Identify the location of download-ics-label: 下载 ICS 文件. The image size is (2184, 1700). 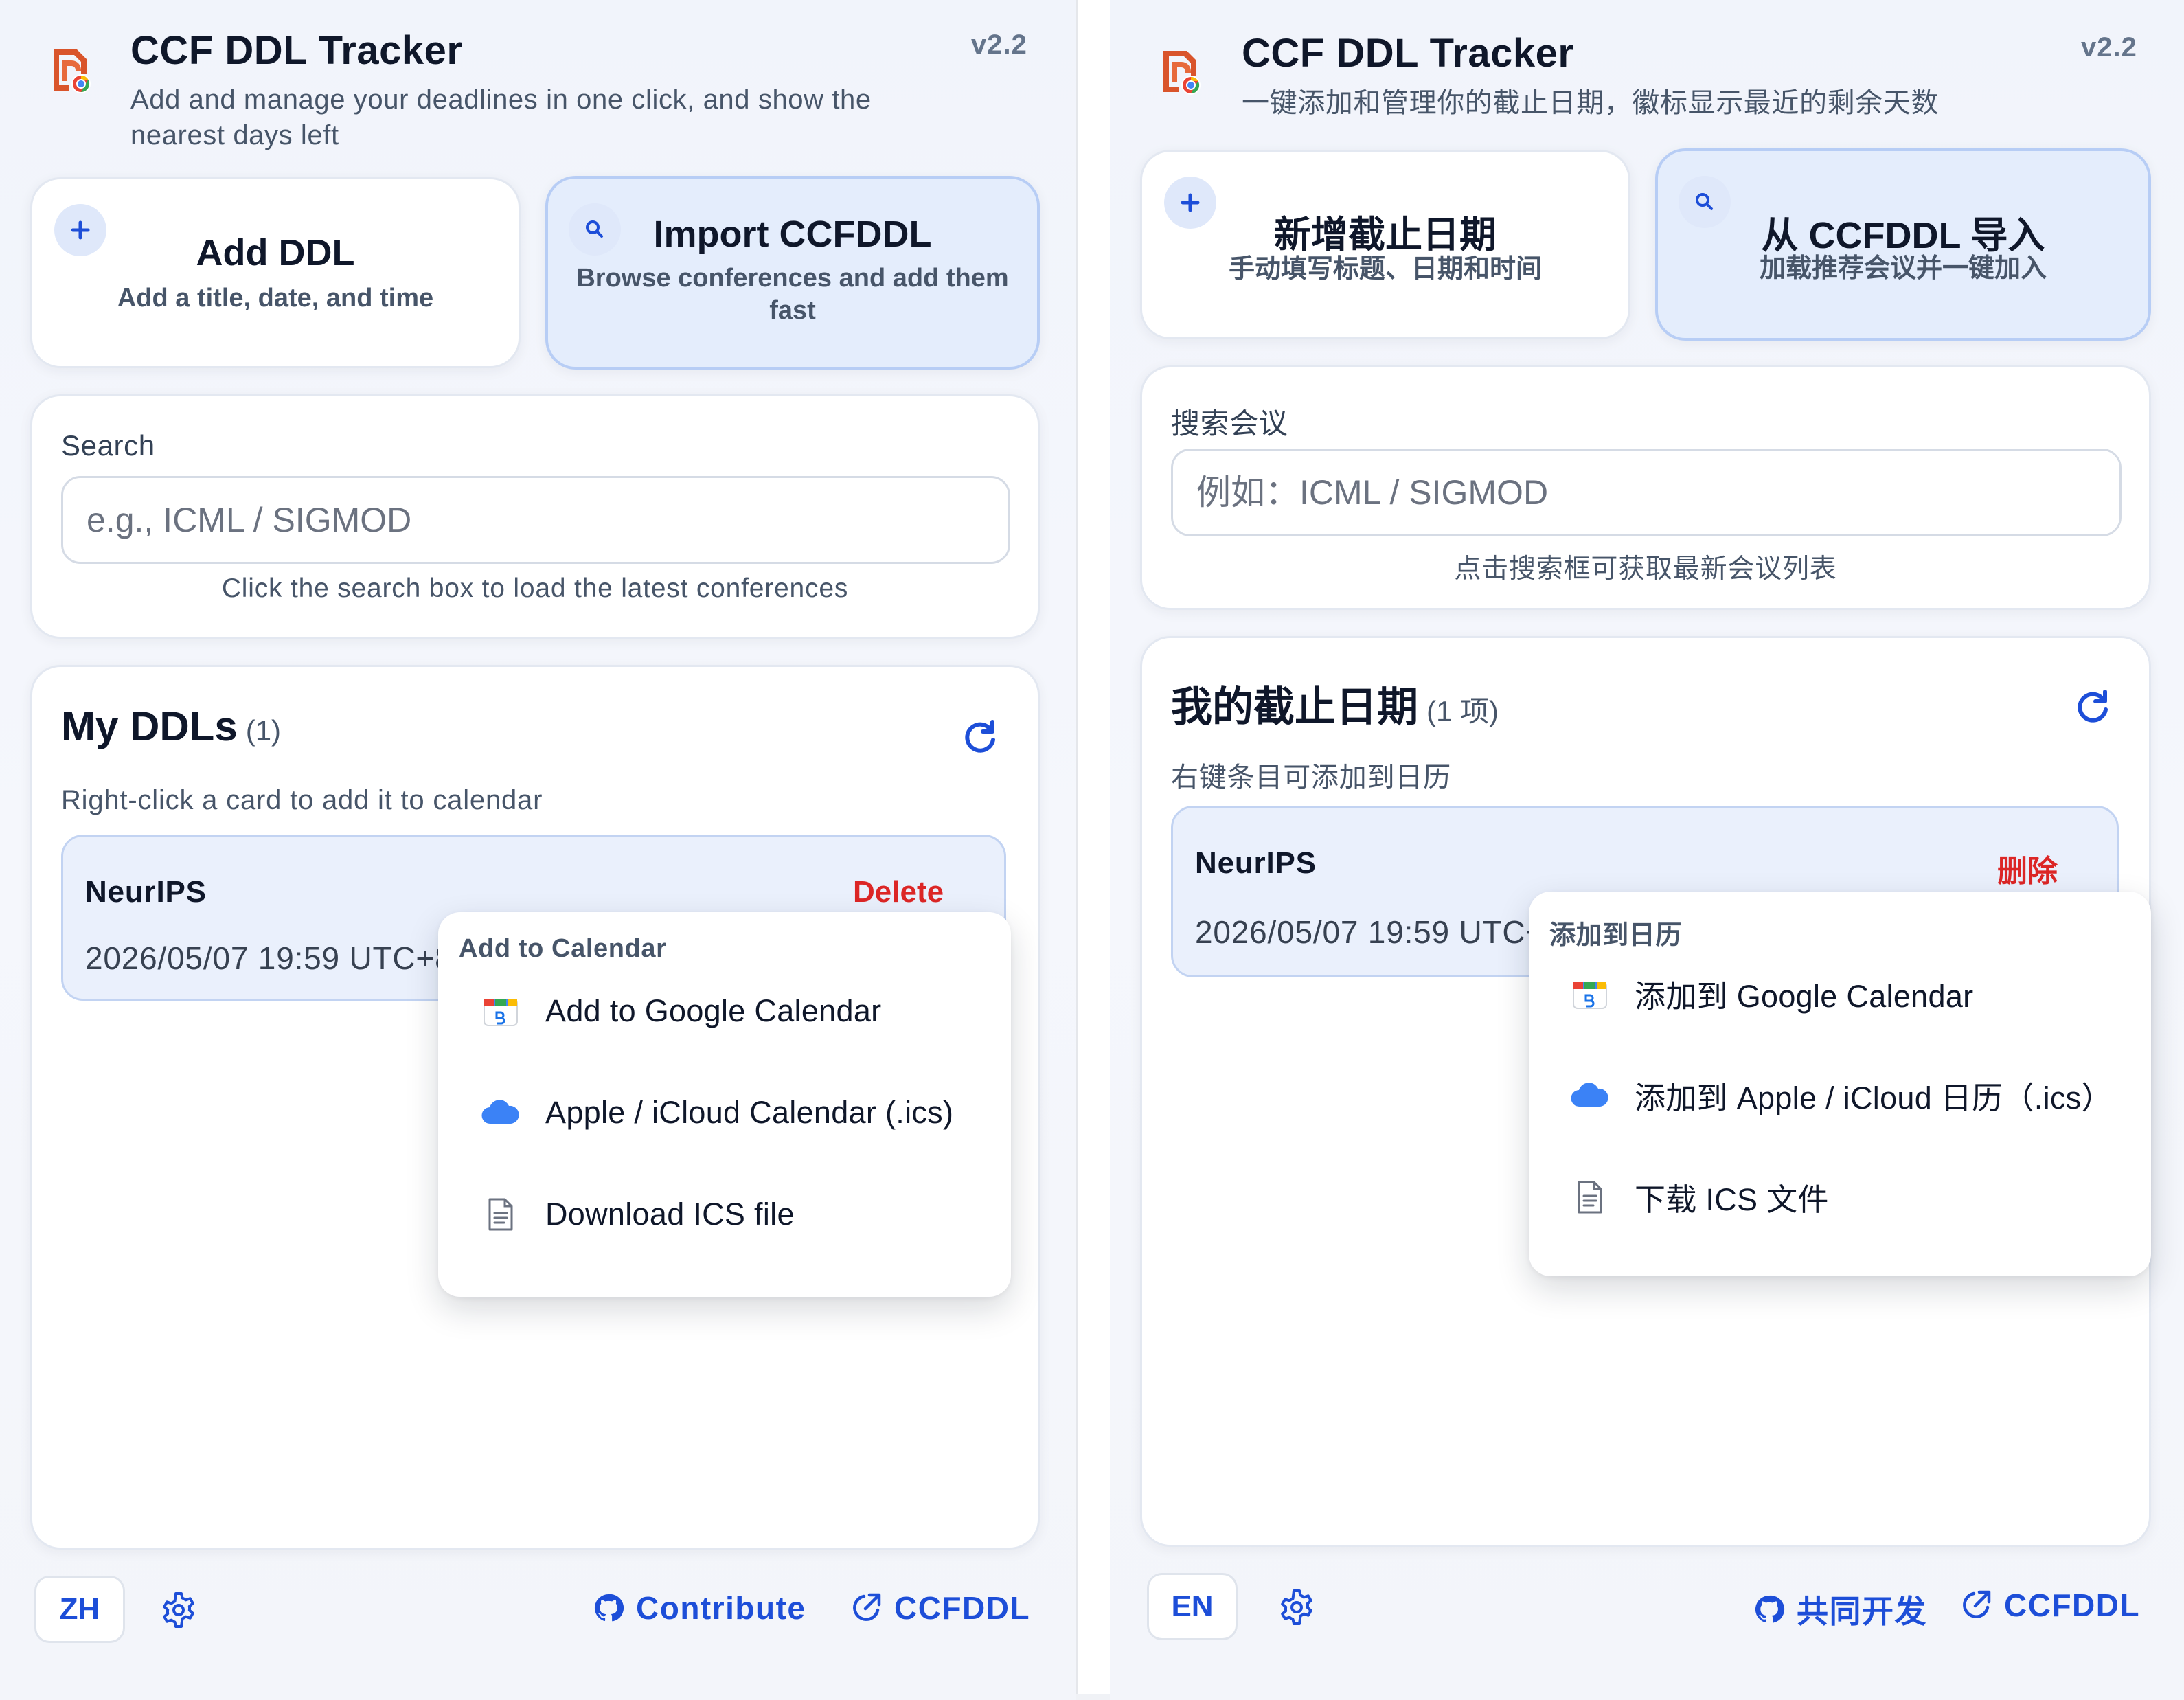
(1732, 1199).